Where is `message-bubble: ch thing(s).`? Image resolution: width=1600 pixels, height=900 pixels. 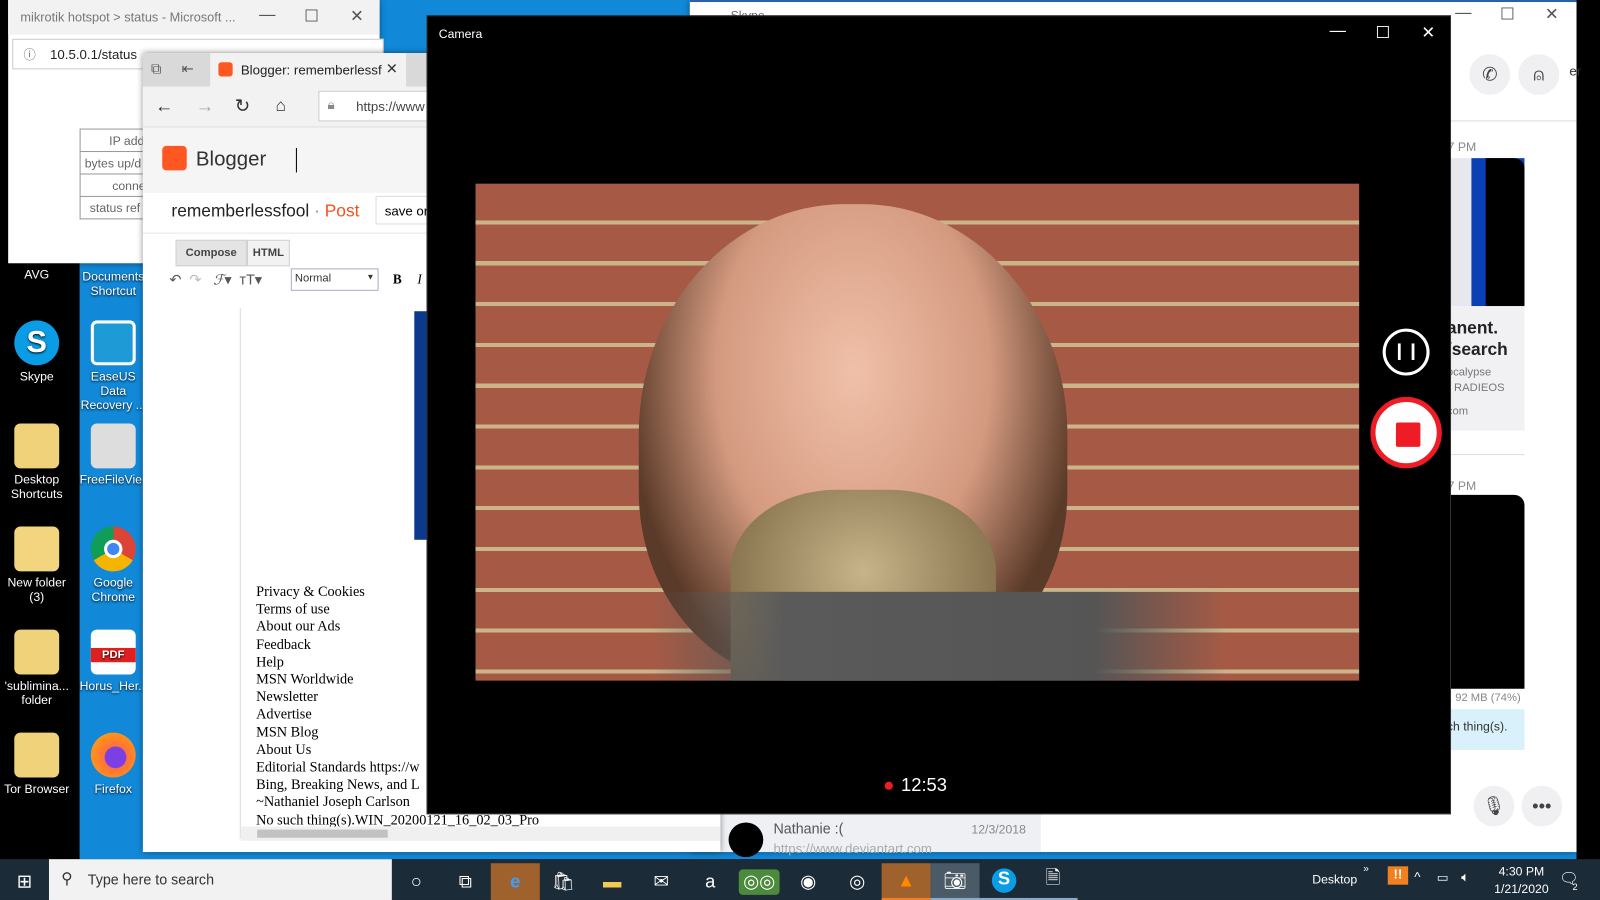
message-bubble: ch thing(s). is located at coordinates (1482, 729).